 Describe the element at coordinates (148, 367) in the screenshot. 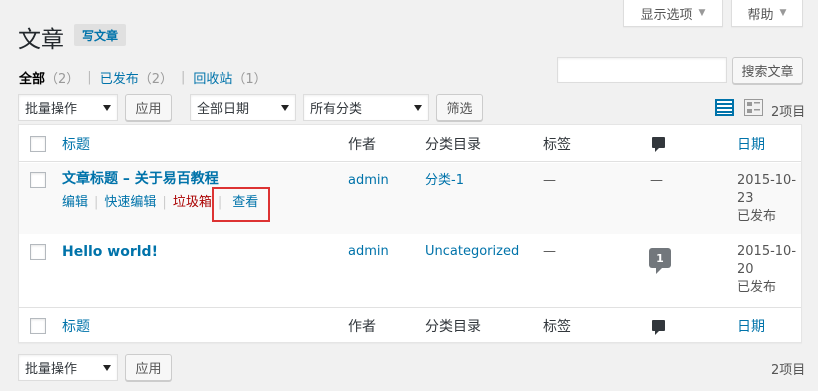

I see `apply-button-bottom: 应用` at that location.